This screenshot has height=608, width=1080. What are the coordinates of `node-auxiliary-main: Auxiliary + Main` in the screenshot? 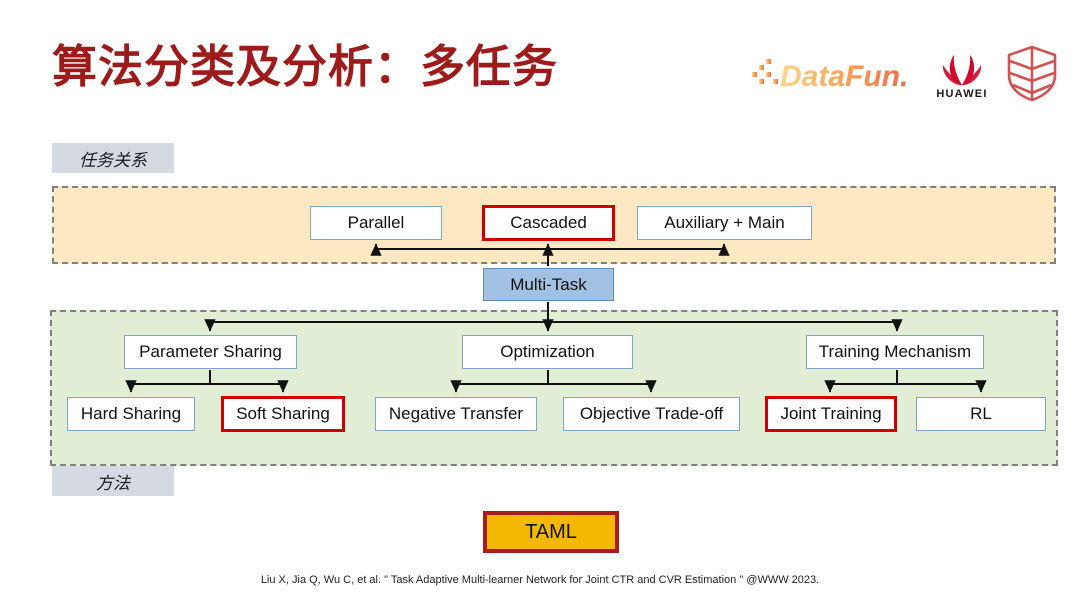 It's located at (724, 223).